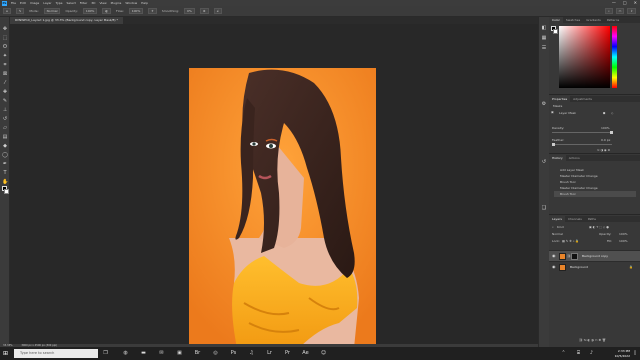 The width and height of the screenshot is (640, 360). Describe the element at coordinates (5, 83) in the screenshot. I see `eyedropper-tool-icon: ⁄` at that location.